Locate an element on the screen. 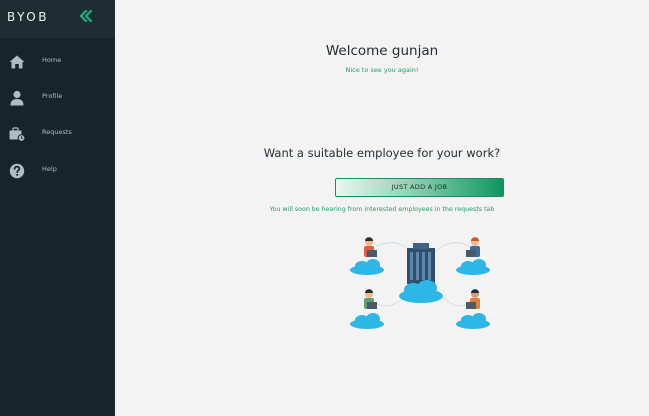  welcome-subtitle: Nice to see you again! is located at coordinates (382, 70).